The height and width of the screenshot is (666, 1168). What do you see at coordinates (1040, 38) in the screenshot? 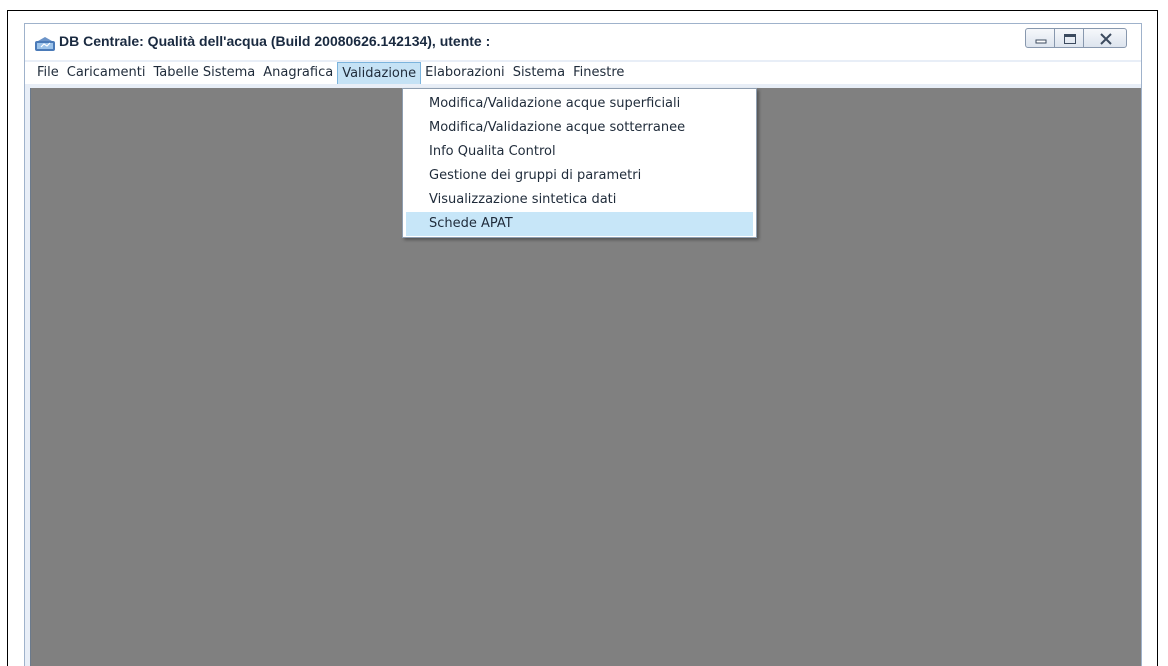
I see `minimize-button` at bounding box center [1040, 38].